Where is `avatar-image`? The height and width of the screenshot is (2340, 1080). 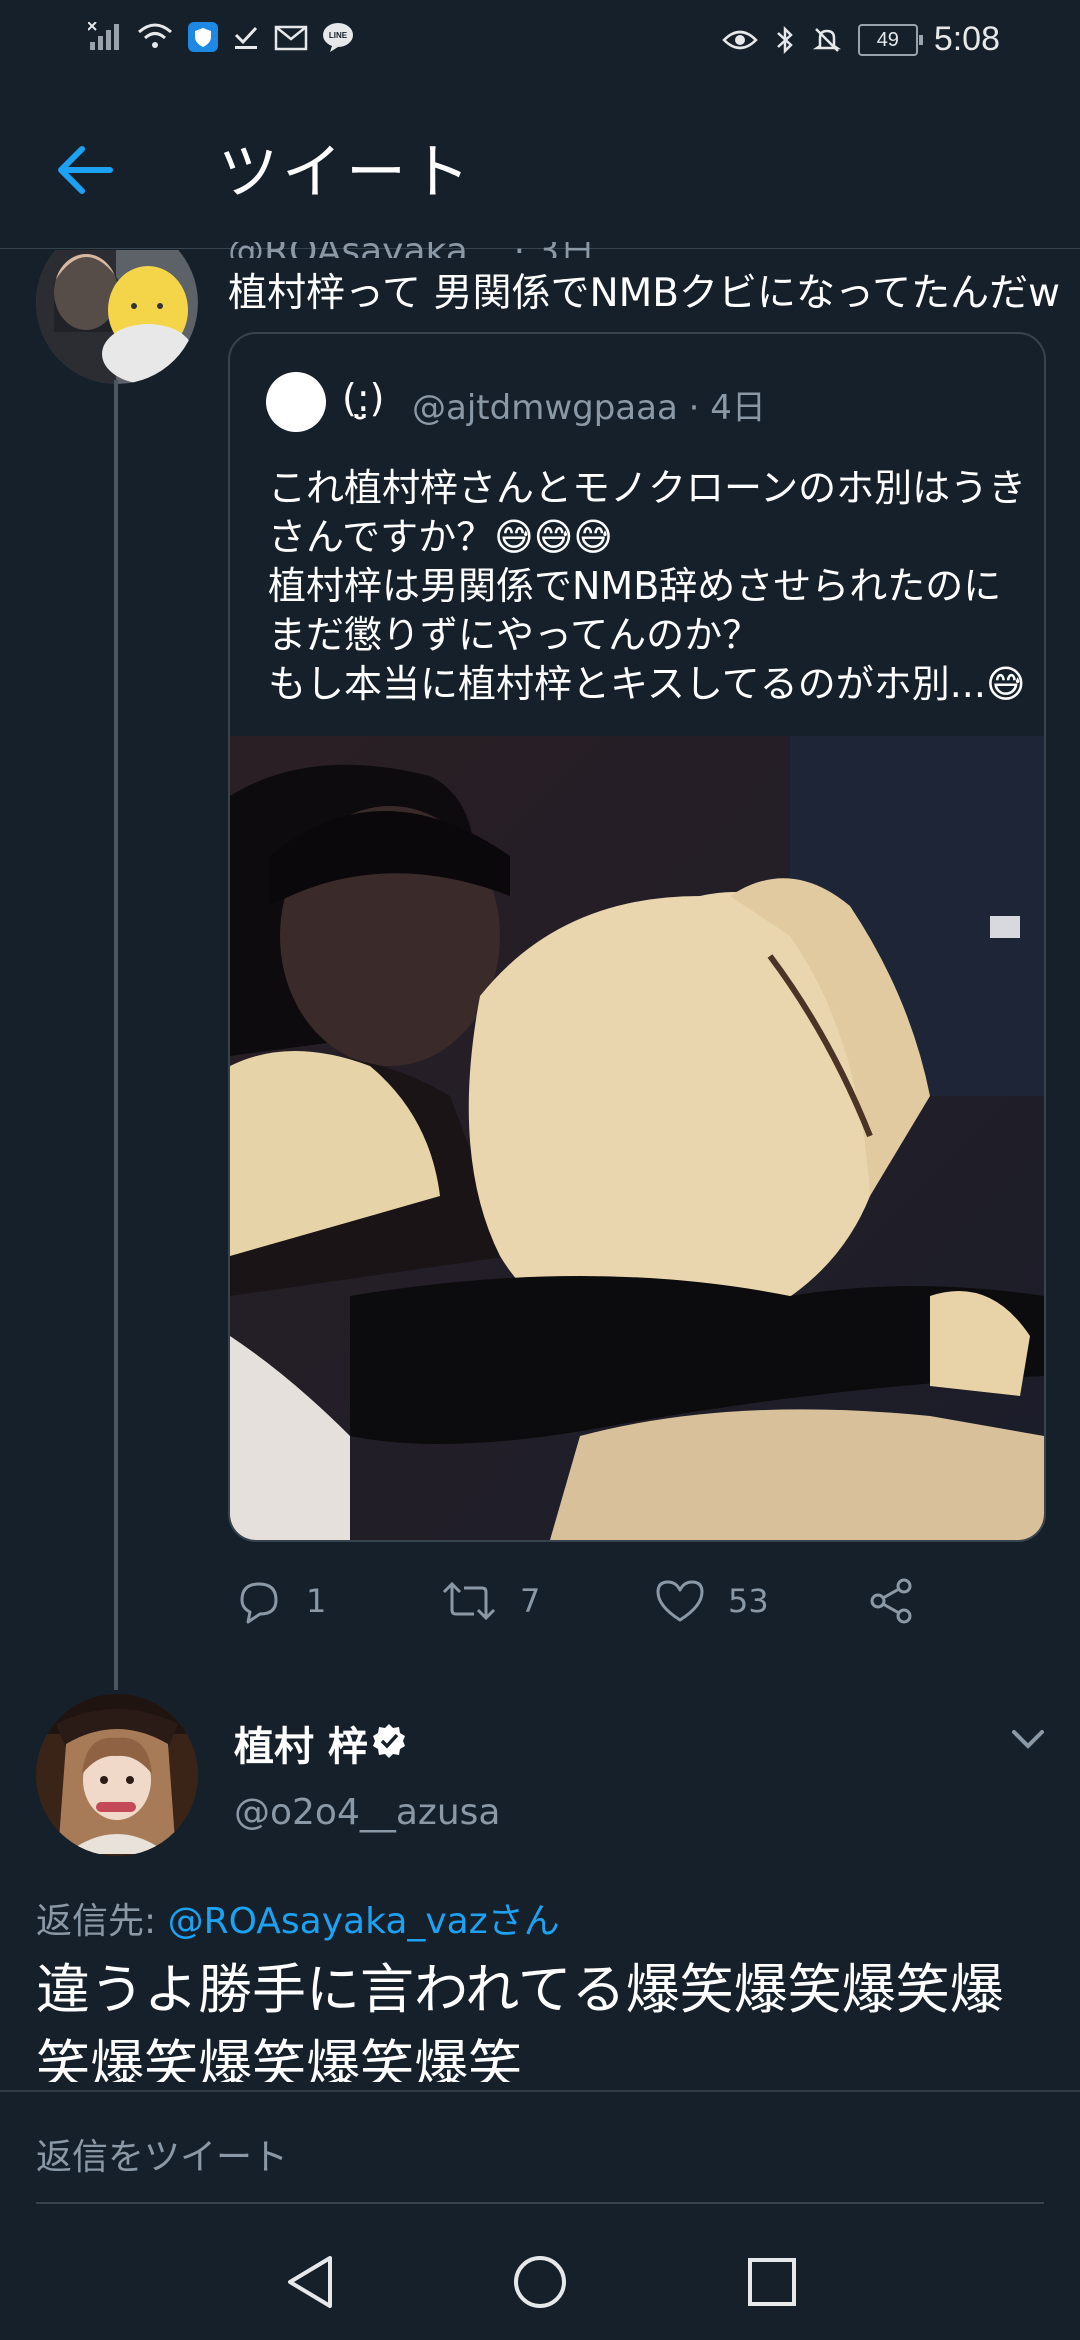 avatar-image is located at coordinates (117, 1775).